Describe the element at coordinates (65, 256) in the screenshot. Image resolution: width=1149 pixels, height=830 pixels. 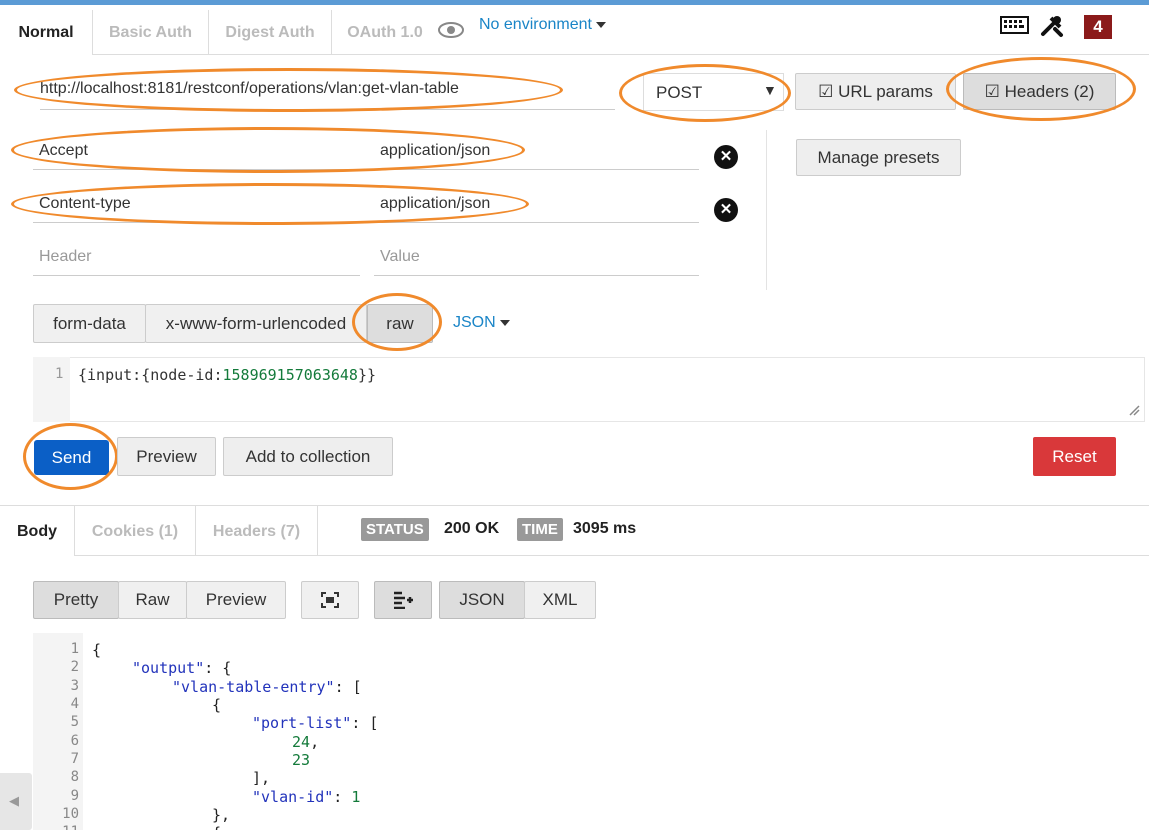
I see `header-placeholder: Header` at that location.